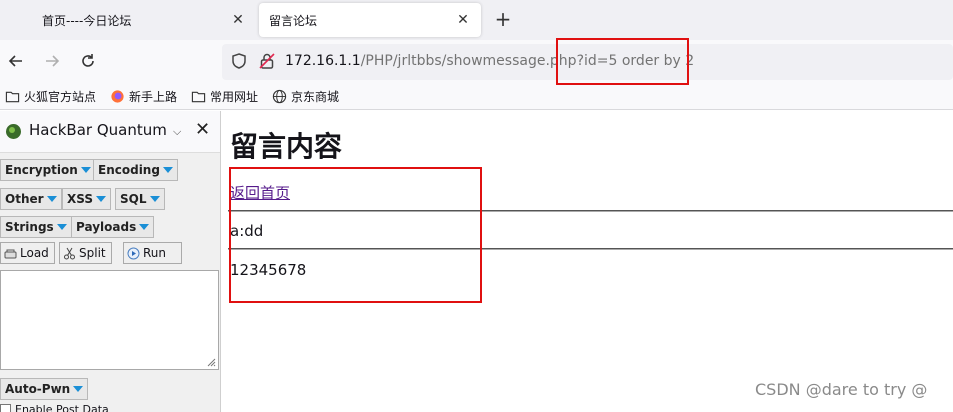  I want to click on tab-message-forum-label: 留言论坛, so click(293, 20).